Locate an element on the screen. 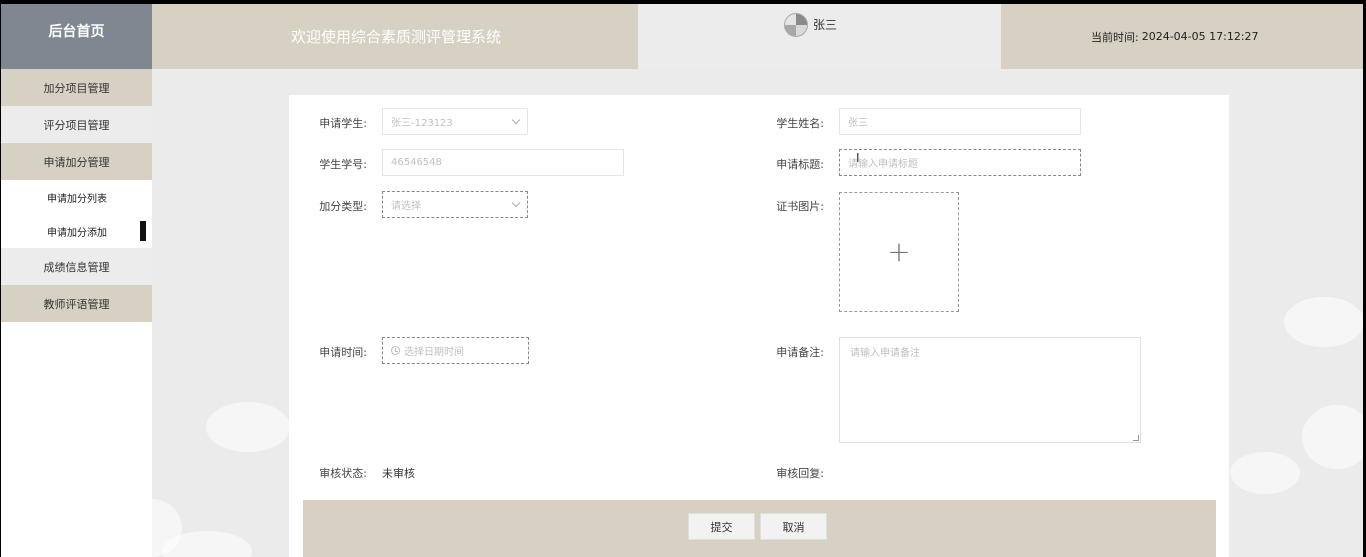 The height and width of the screenshot is (557, 1366). cert-label: 证书图片: is located at coordinates (800, 206).